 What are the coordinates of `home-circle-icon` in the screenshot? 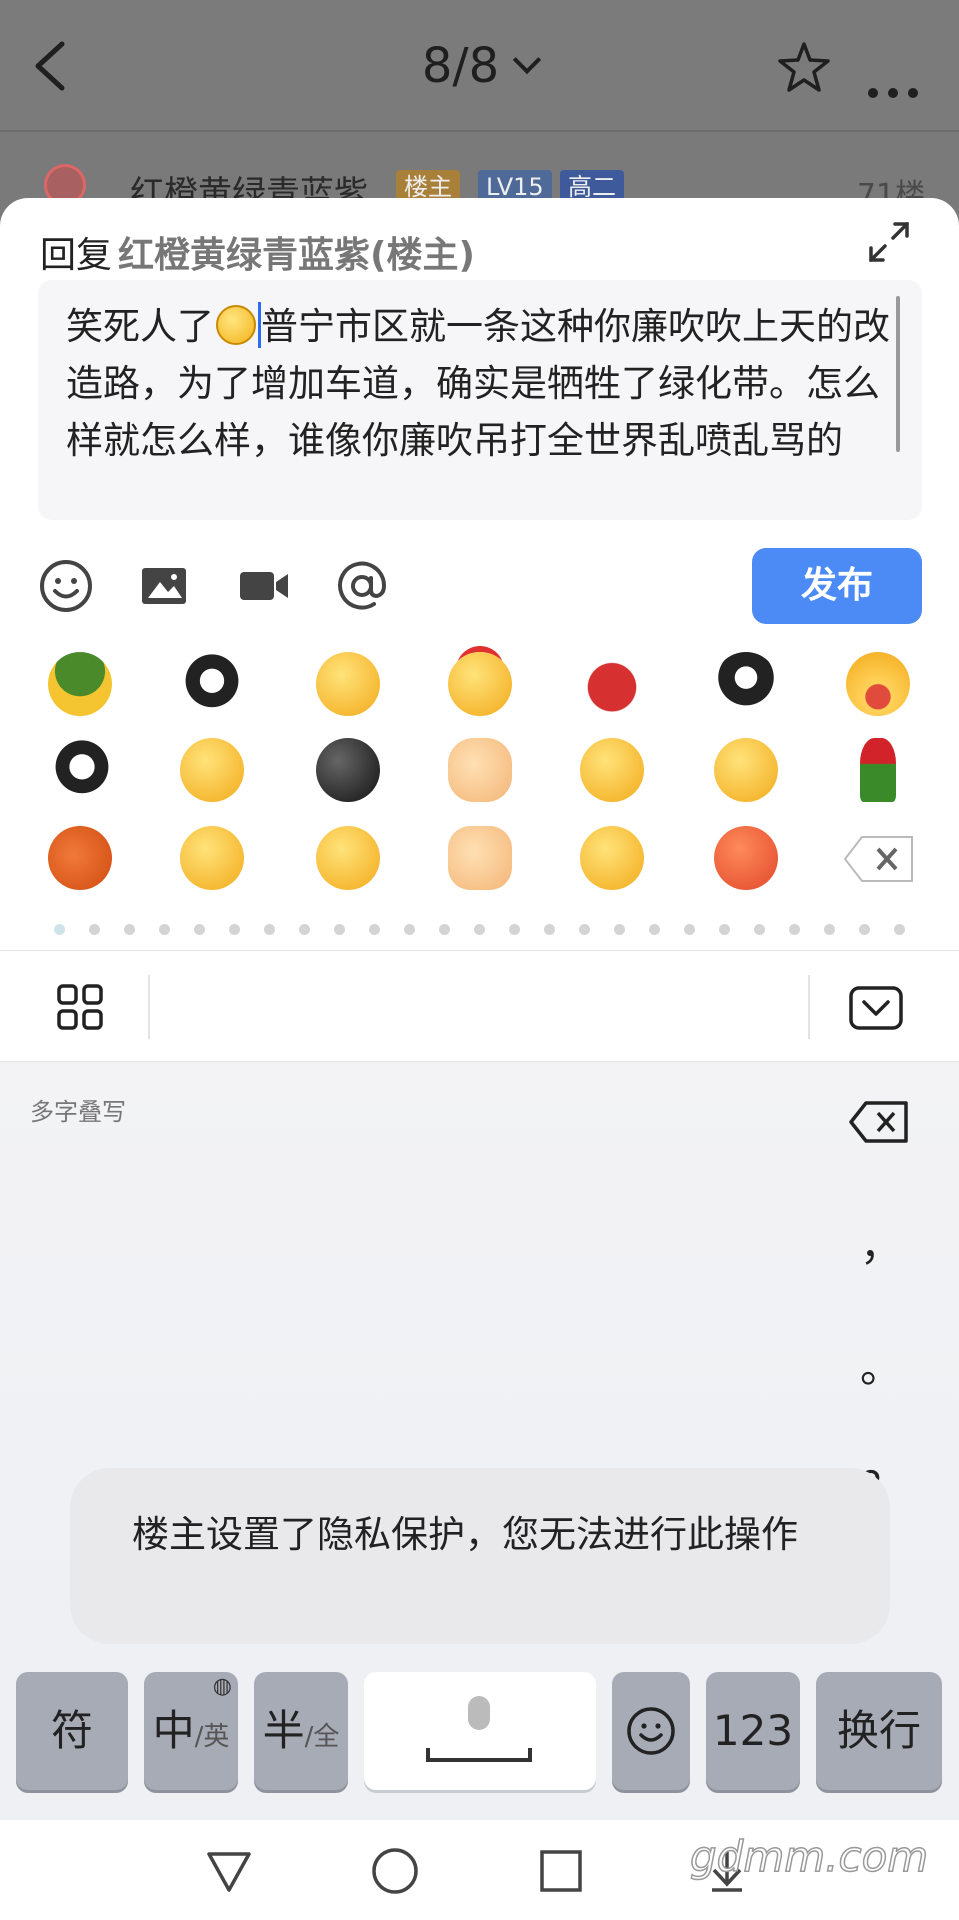 It's located at (395, 1871).